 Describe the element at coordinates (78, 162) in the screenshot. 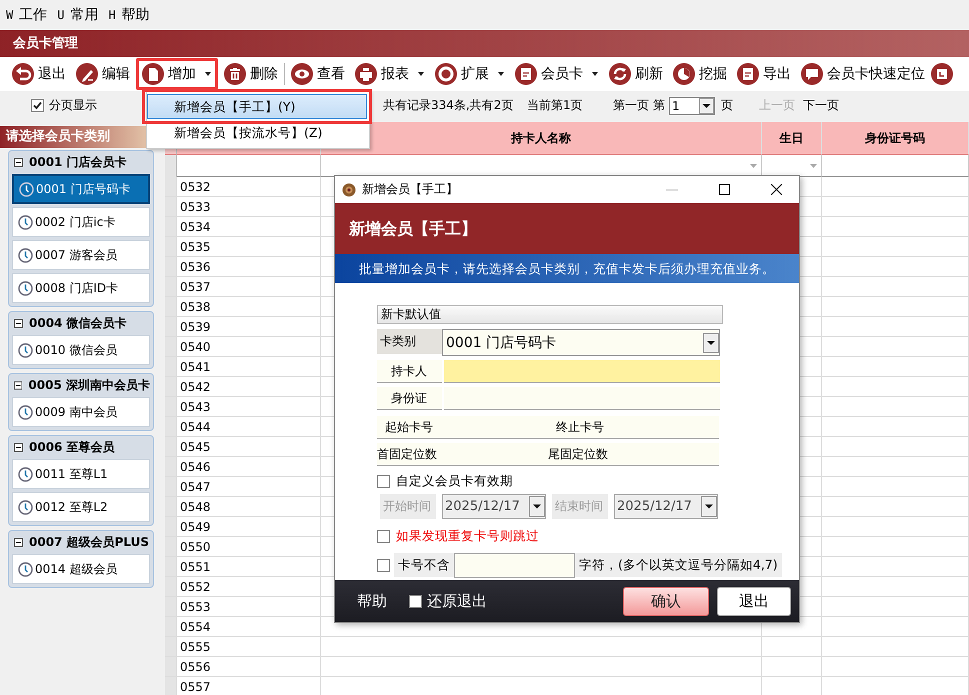

I see `group-title: 0001 门店会员卡` at that location.